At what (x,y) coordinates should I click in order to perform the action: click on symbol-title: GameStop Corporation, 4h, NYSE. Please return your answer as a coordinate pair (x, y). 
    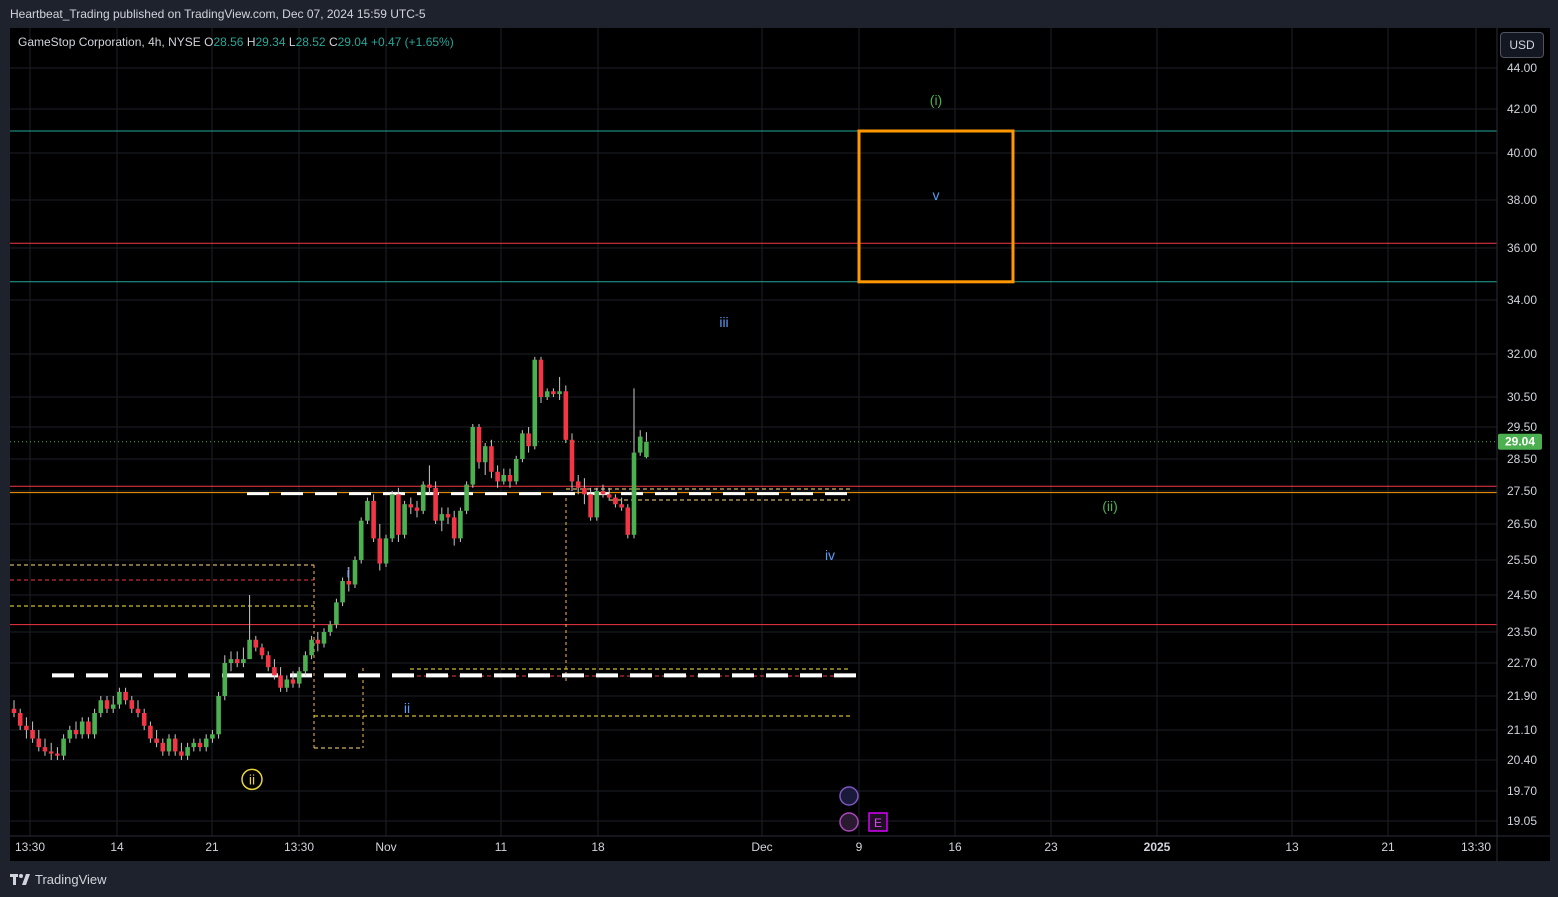
    Looking at the image, I should click on (109, 42).